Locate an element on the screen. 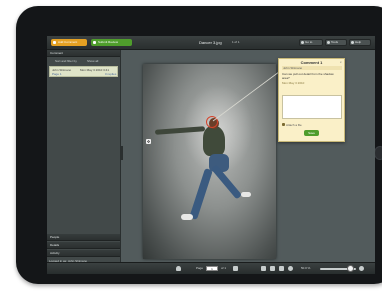 The width and height of the screenshot is (382, 293). dancer-right-shoe is located at coordinates (246, 194).